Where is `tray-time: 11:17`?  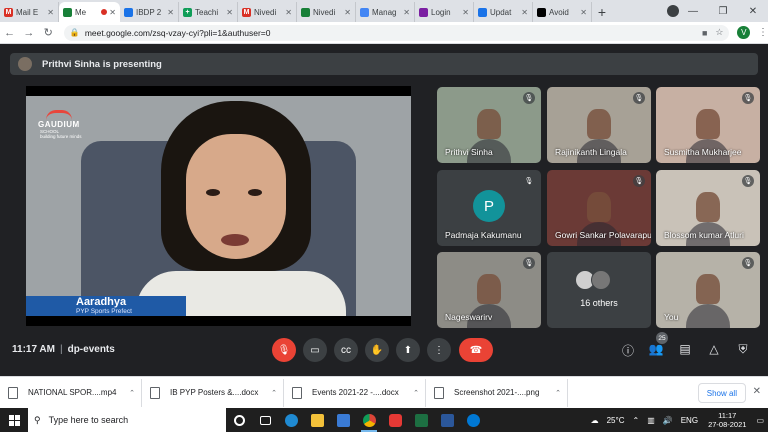
tray-time: 11:17 is located at coordinates (727, 415).